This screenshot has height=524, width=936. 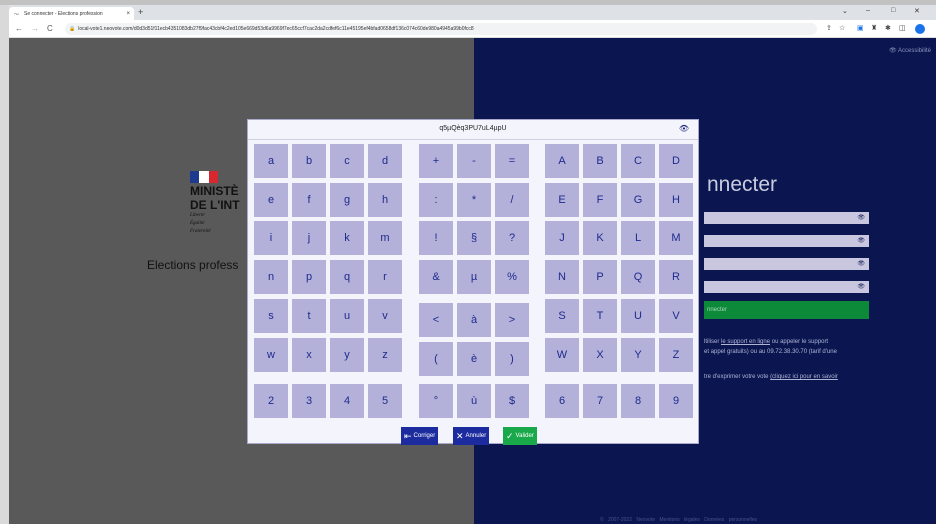 What do you see at coordinates (676, 316) in the screenshot?
I see `keyboard-key: V` at bounding box center [676, 316].